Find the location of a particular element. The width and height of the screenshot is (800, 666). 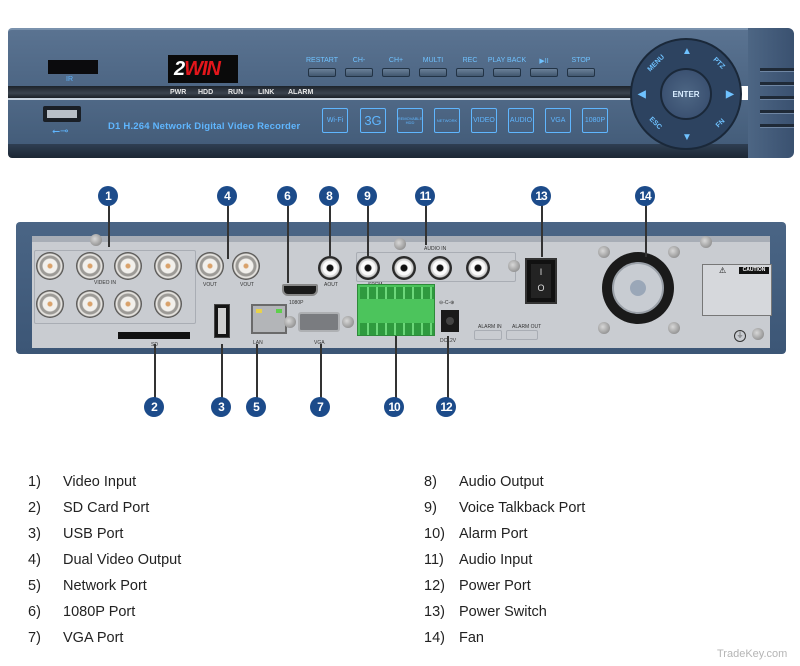

fan-hub is located at coordinates (638, 288).